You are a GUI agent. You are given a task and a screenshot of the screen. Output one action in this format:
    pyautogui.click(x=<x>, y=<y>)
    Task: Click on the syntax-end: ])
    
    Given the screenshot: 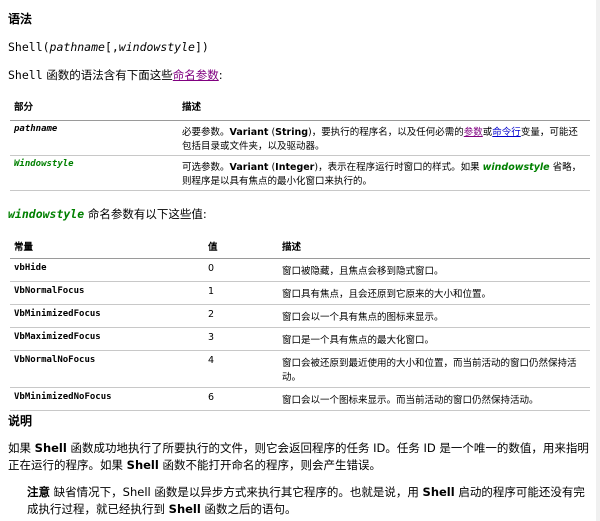 What is the action you would take?
    pyautogui.click(x=201, y=47)
    